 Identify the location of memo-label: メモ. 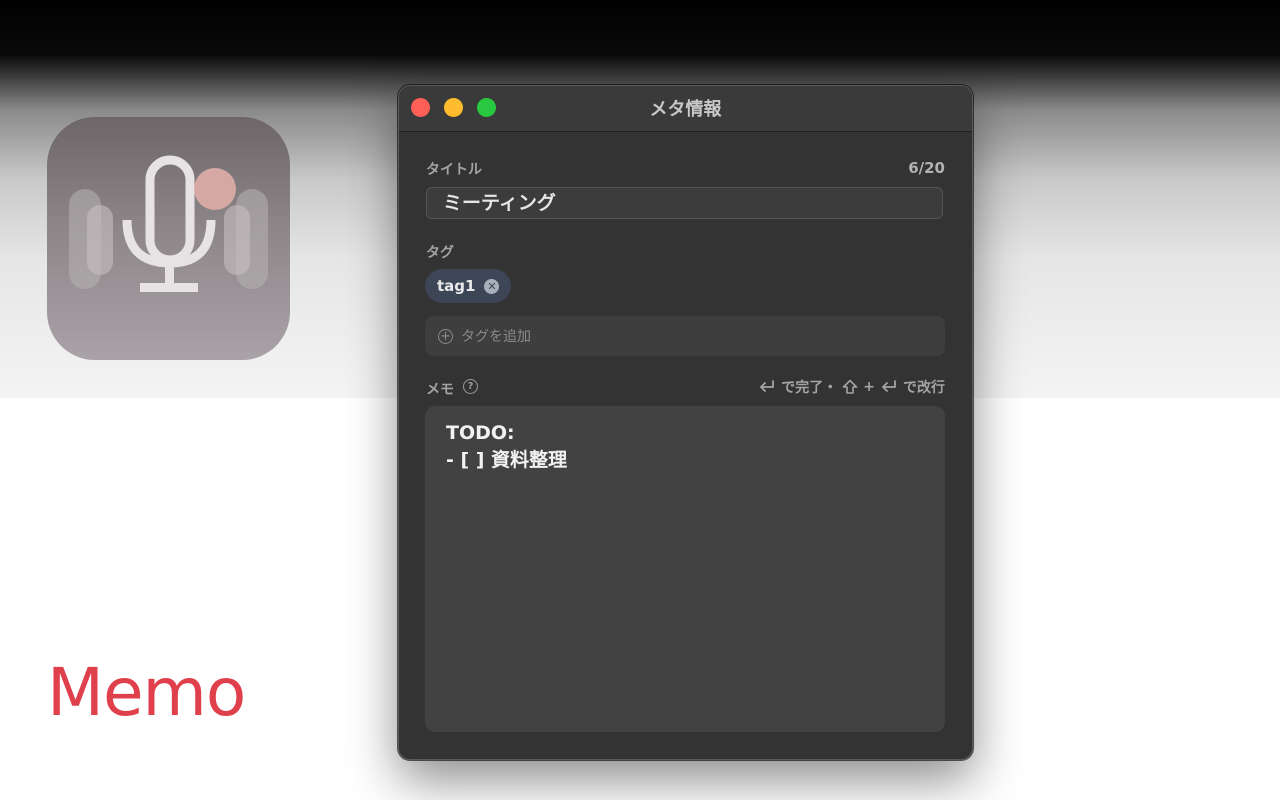
(440, 390).